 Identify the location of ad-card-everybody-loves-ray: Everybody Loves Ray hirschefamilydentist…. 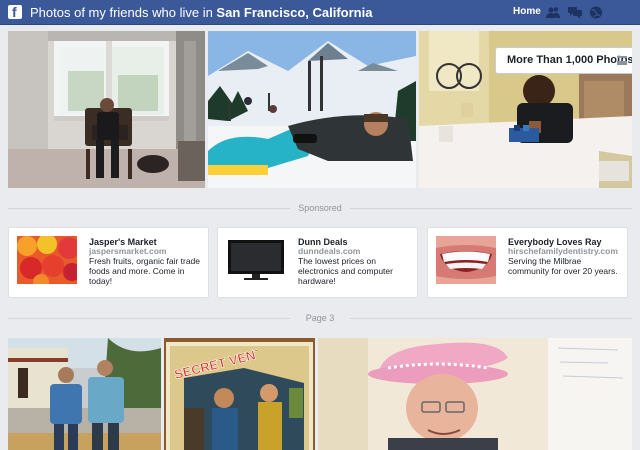
(527, 262).